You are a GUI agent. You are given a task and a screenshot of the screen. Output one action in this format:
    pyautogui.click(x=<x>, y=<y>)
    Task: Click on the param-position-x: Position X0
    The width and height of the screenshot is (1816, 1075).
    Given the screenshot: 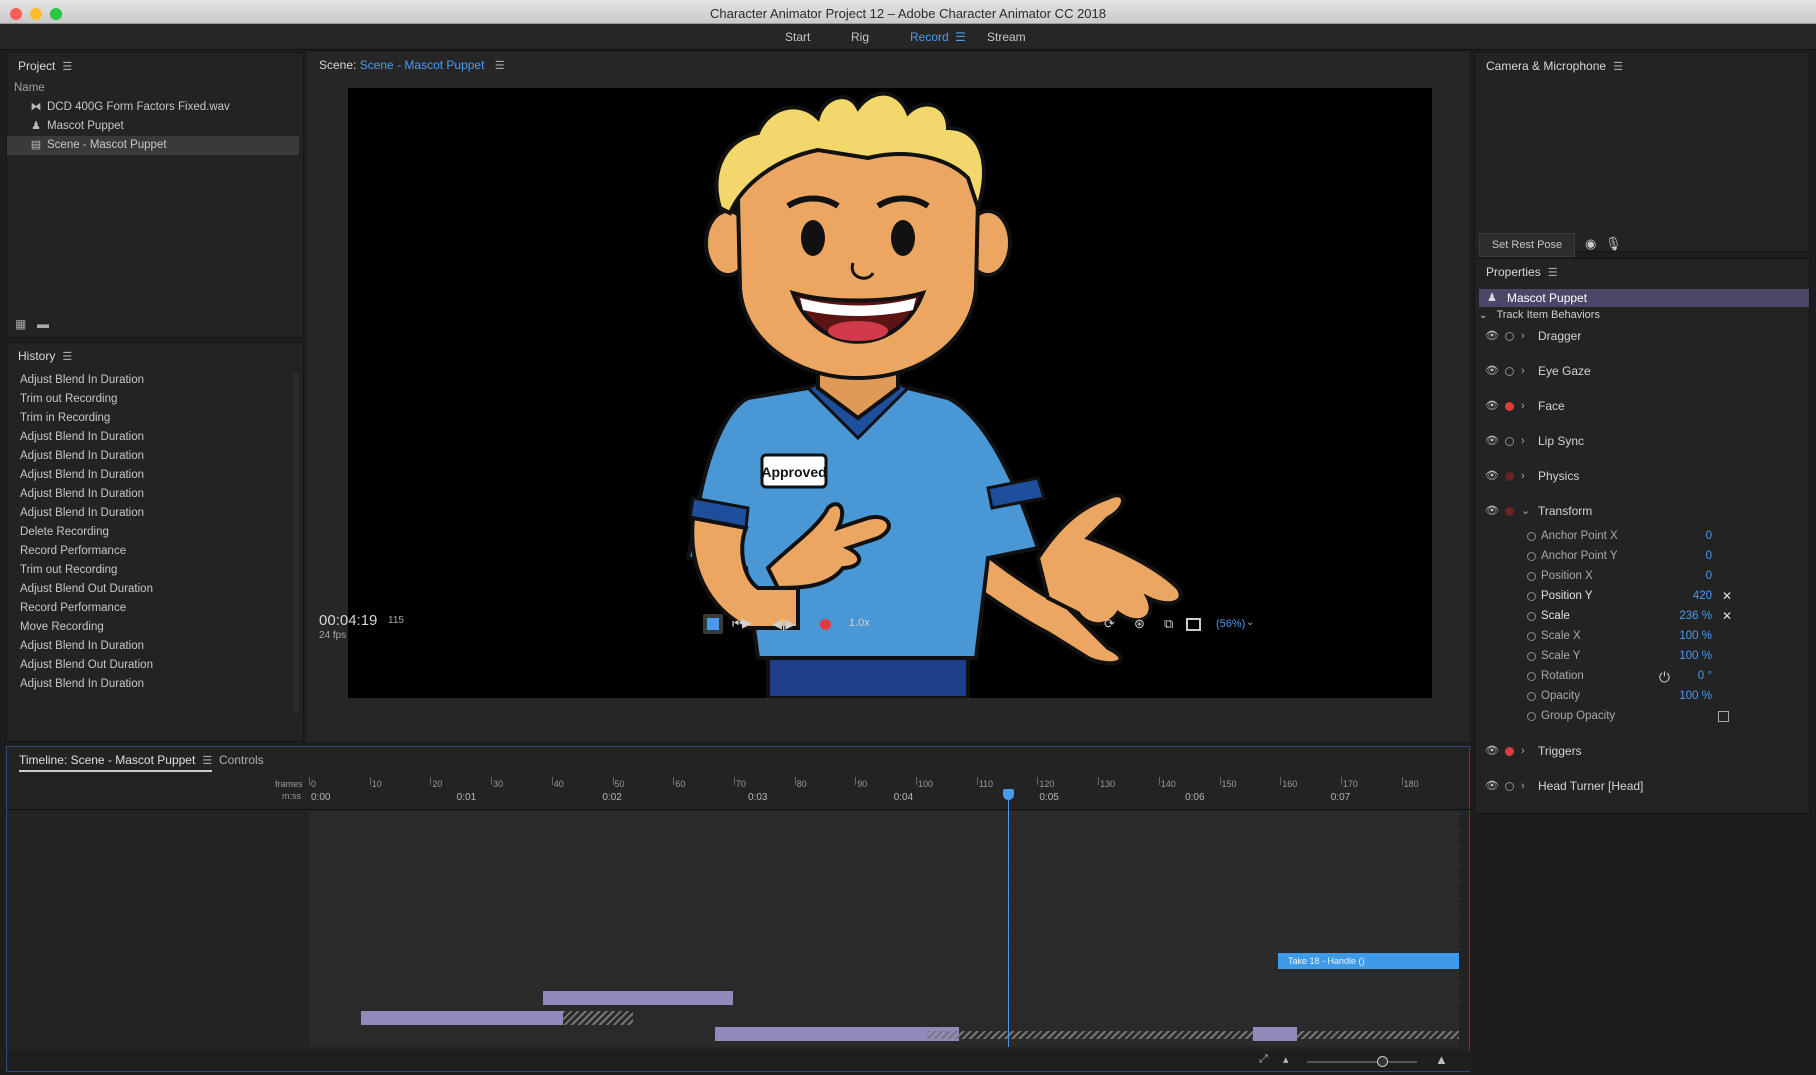 What is the action you would take?
    pyautogui.click(x=1620, y=576)
    